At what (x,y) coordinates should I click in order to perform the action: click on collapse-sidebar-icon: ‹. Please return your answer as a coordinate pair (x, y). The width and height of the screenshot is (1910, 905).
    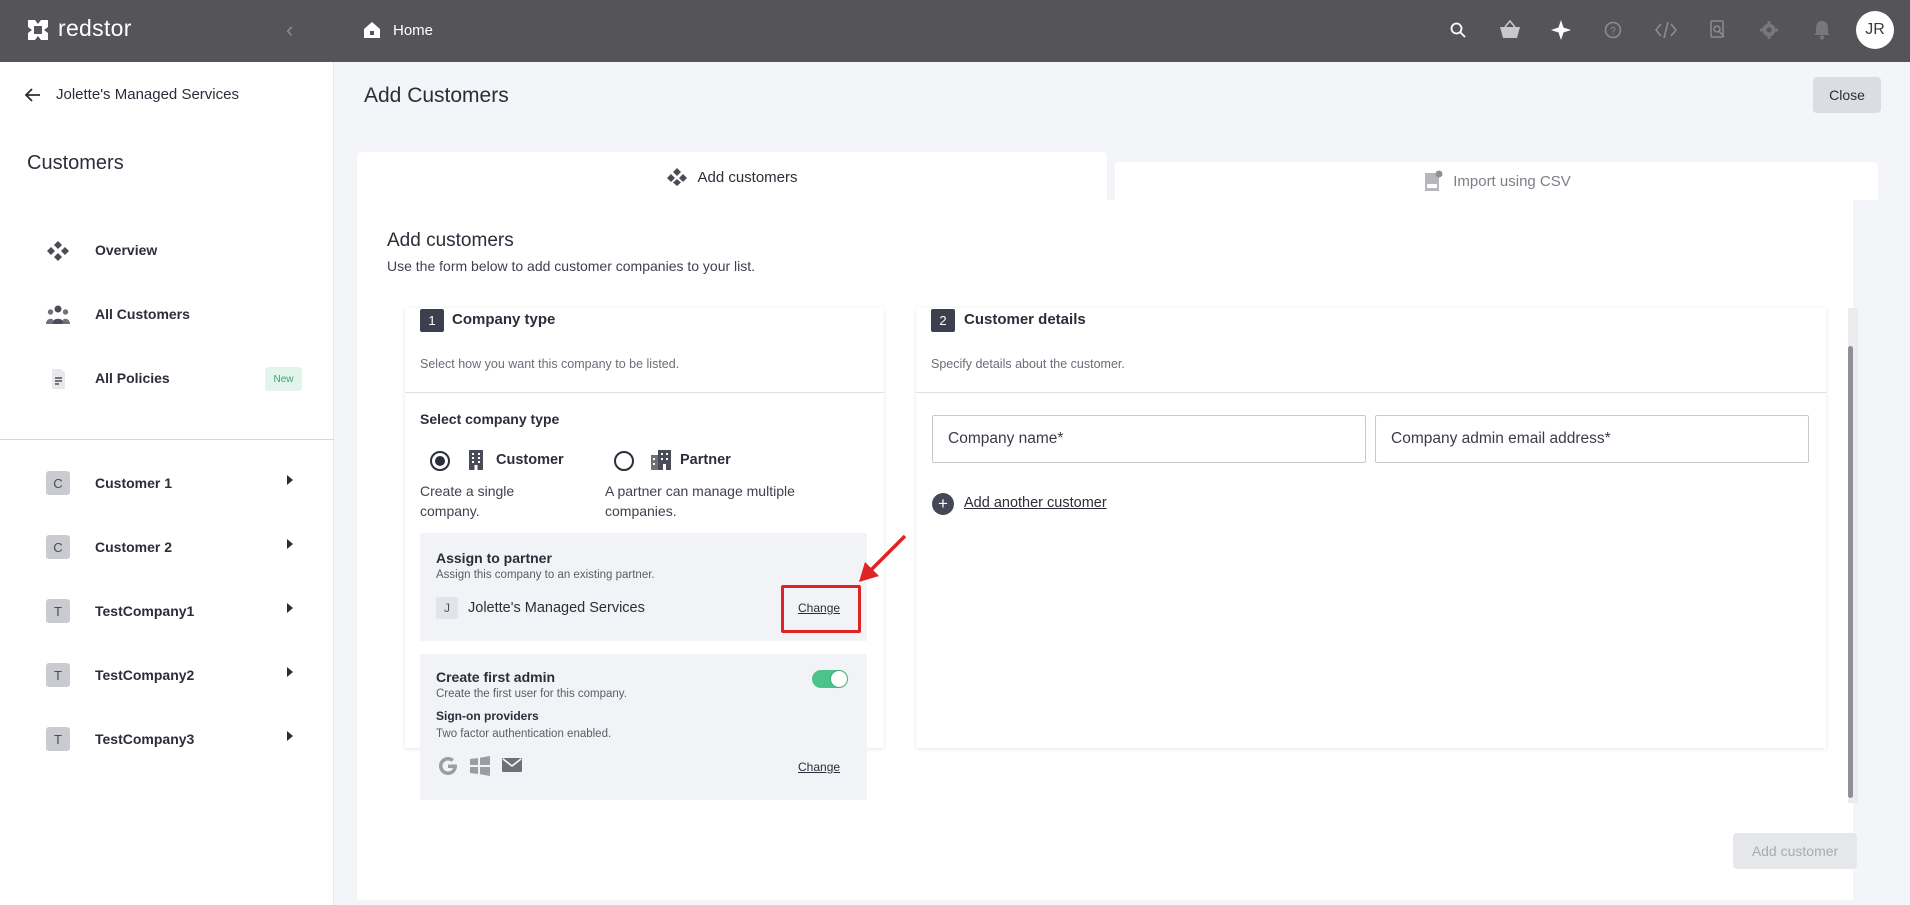
    Looking at the image, I should click on (296, 30).